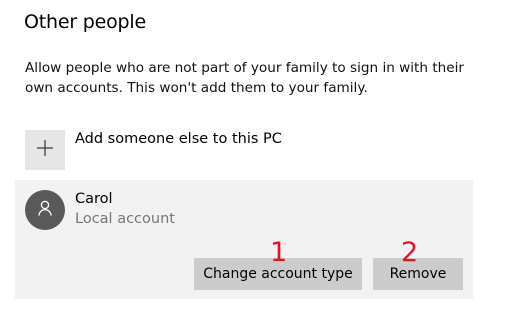 The image size is (507, 309). Describe the element at coordinates (410, 252) in the screenshot. I see `annotation-marker-2: 2` at that location.